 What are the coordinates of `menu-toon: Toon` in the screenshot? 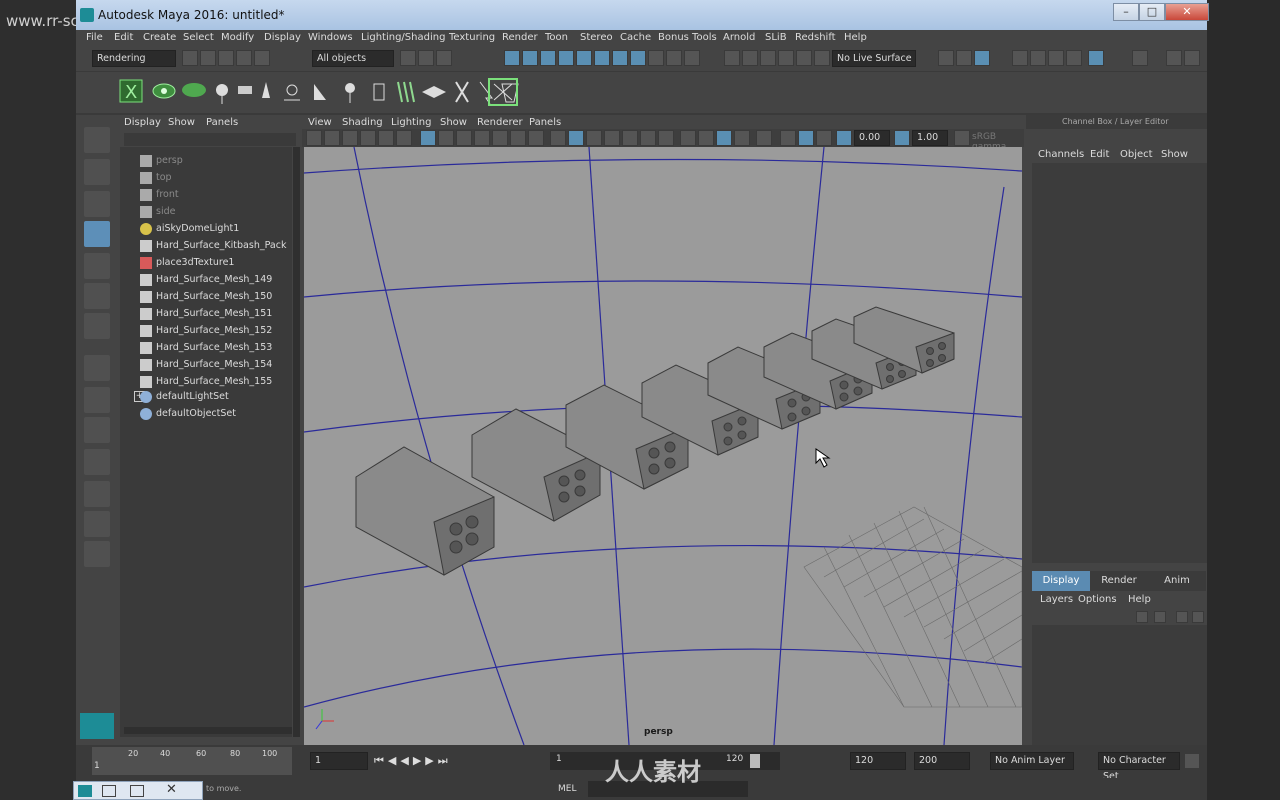 It's located at (556, 37).